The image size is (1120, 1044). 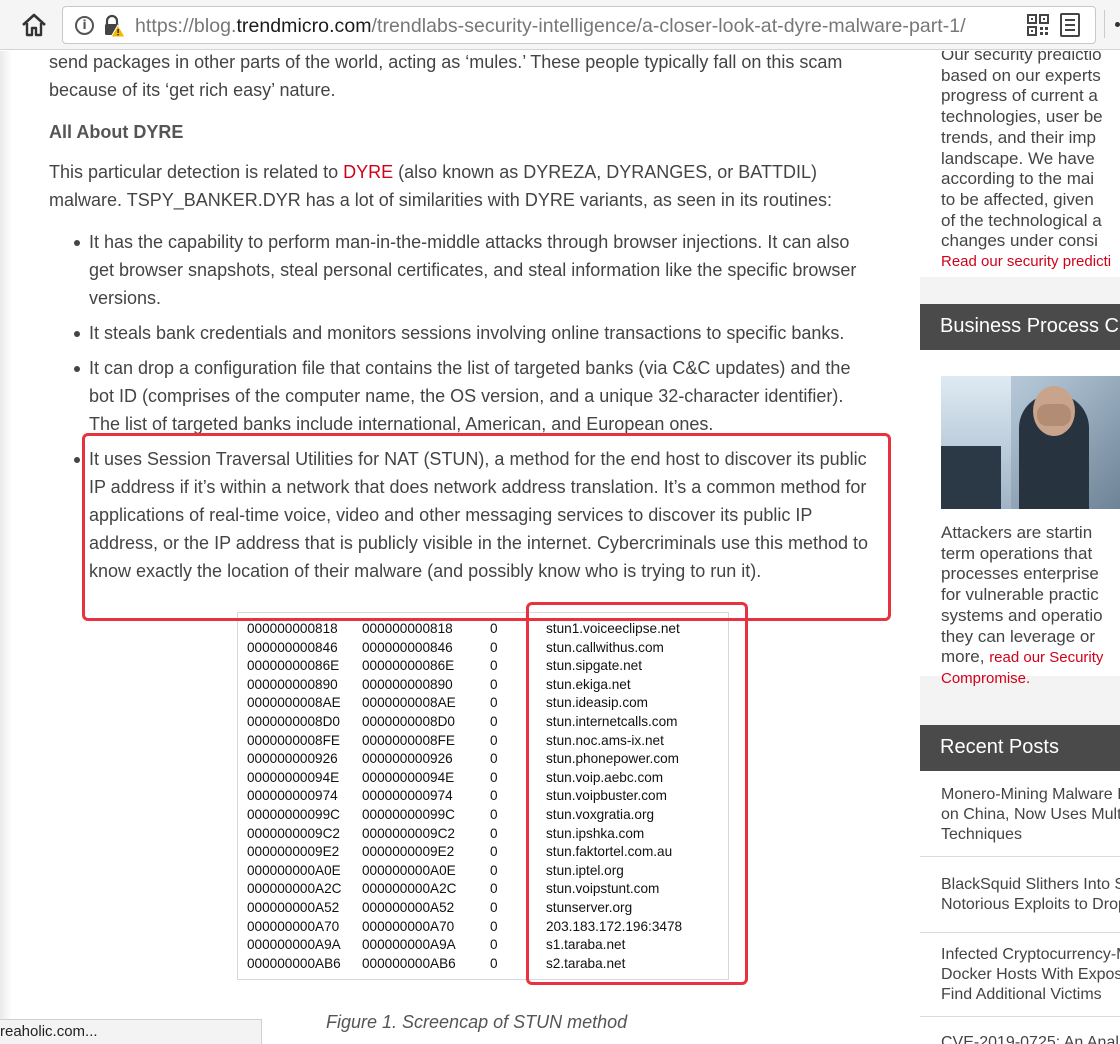 I want to click on post-title-line: Notorious Exploits to Drop, so click(x=1030, y=904).